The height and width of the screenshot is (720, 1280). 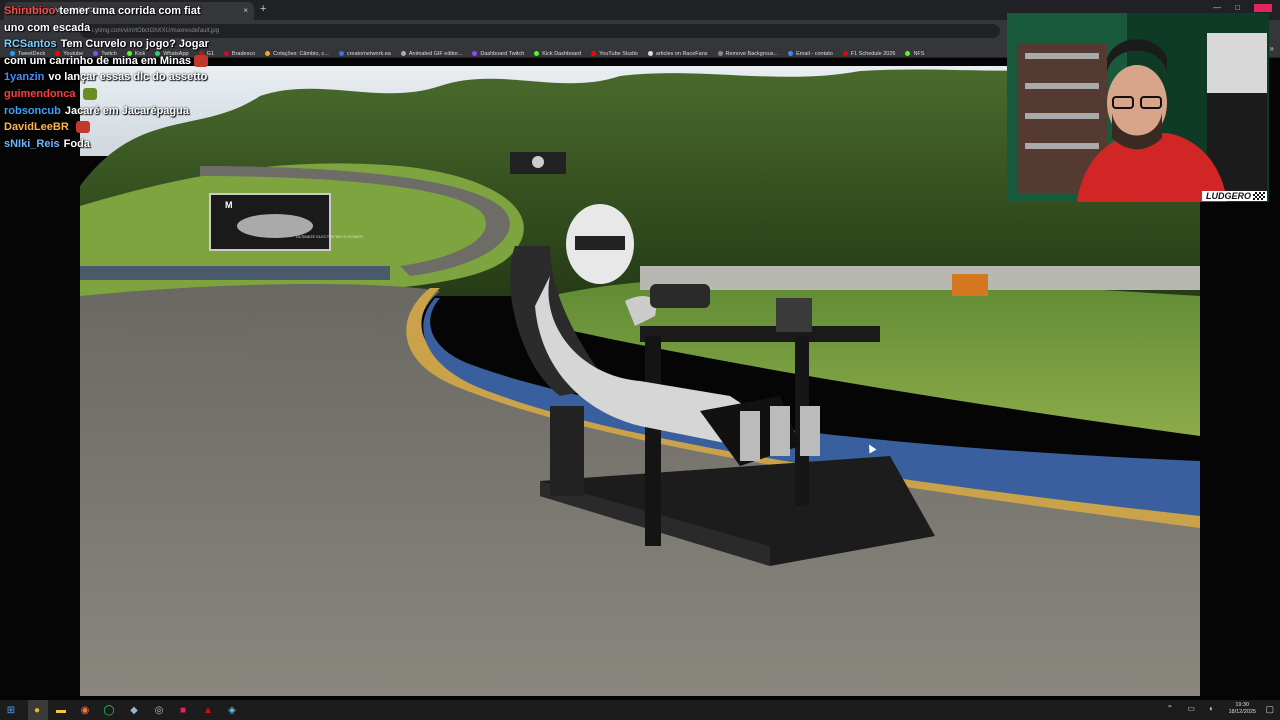 I want to click on bookmark-item: F1 Schedule 2026, so click(x=869, y=51).